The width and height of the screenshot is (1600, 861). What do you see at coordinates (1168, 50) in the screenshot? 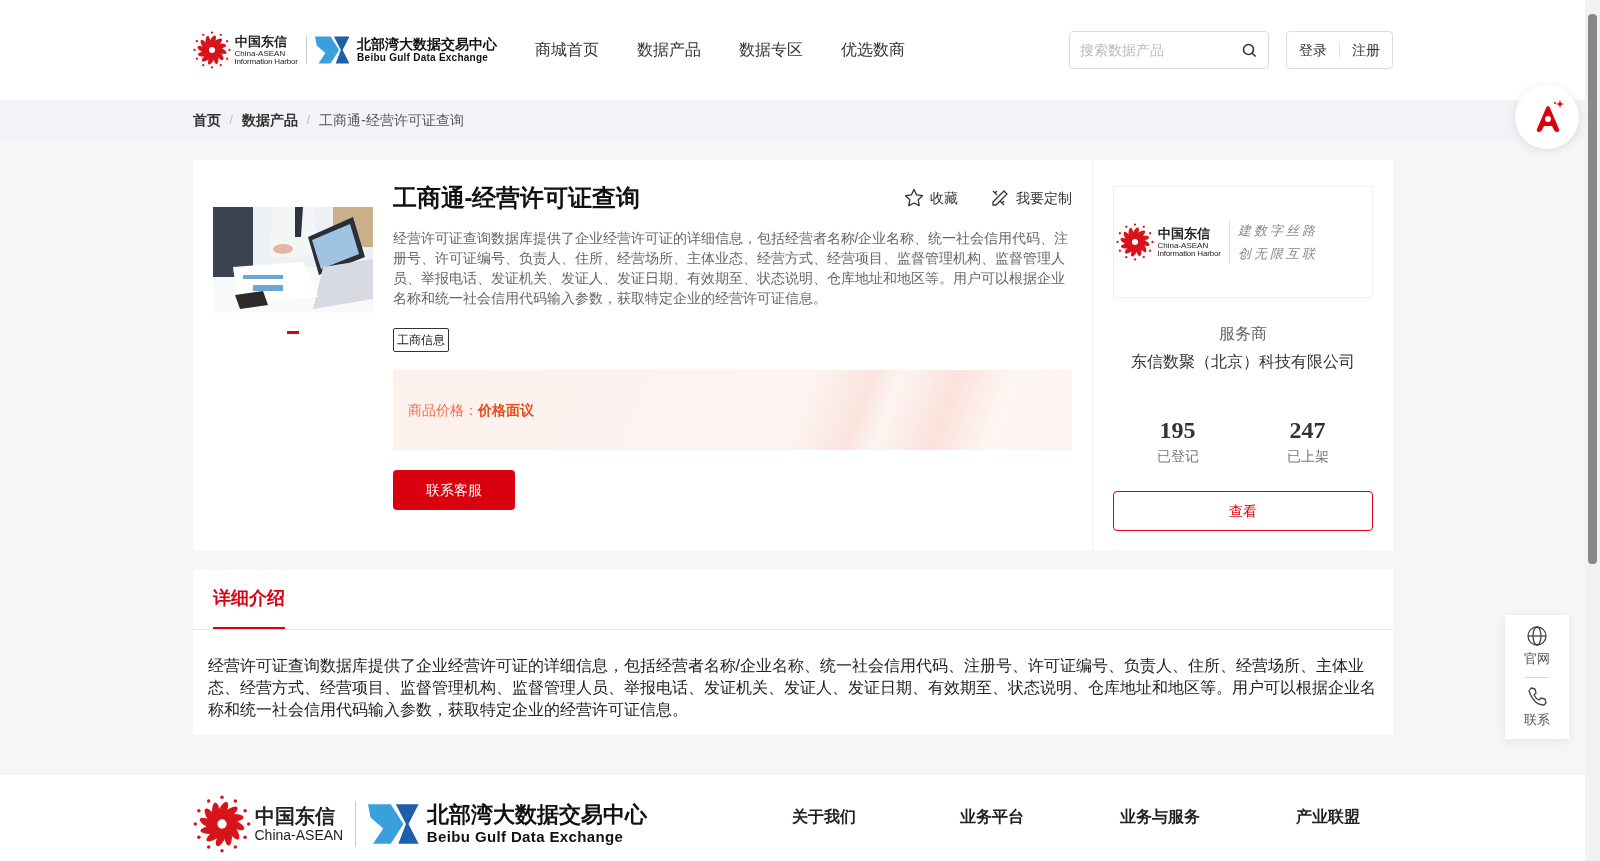
I see `search-field: 搜索数据产品` at bounding box center [1168, 50].